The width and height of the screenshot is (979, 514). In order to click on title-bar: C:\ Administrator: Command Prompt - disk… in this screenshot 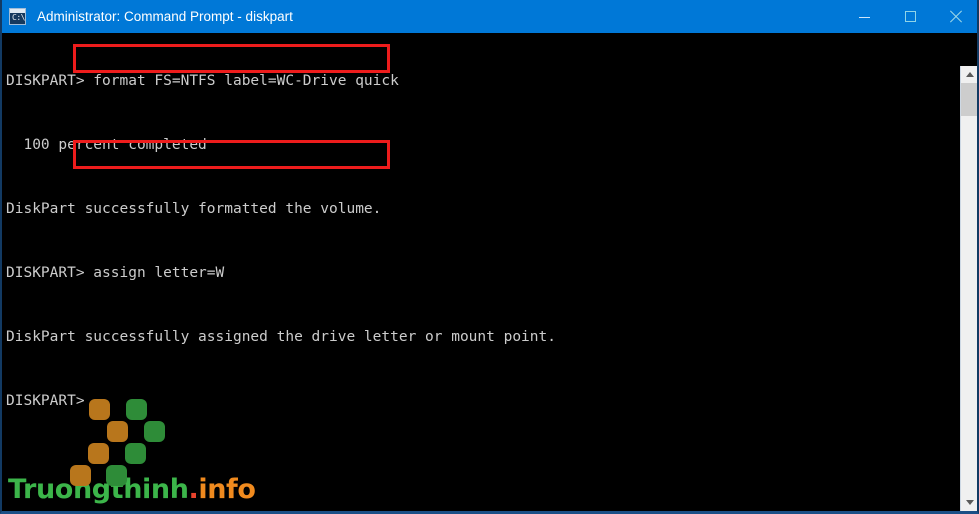, I will do `click(489, 16)`.